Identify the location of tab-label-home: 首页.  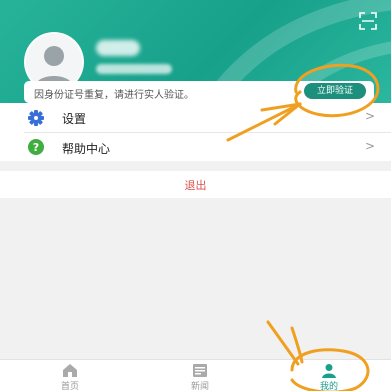
(69, 387).